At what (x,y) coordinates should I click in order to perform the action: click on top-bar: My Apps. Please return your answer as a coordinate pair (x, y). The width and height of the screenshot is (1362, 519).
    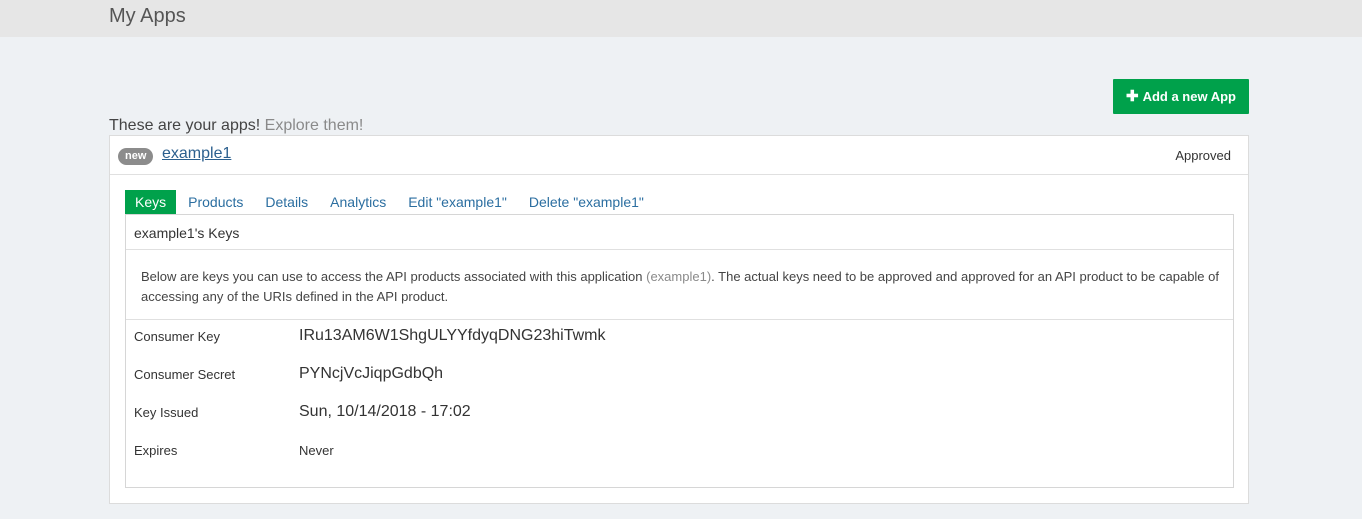
    Looking at the image, I should click on (681, 18).